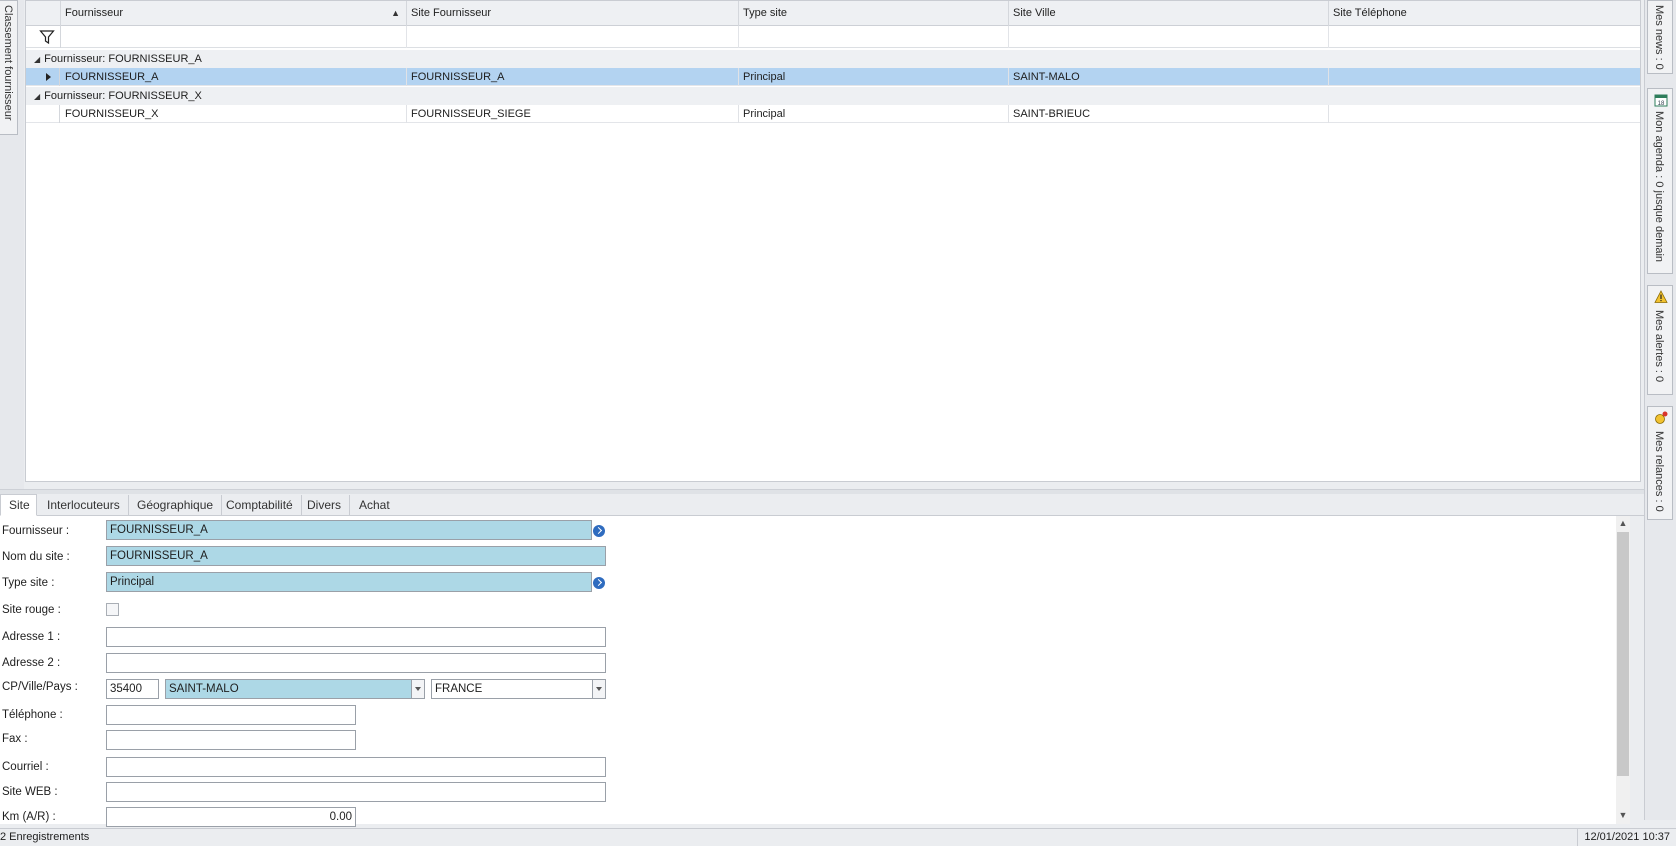 This screenshot has width=1676, height=846. Describe the element at coordinates (395, 13) in the screenshot. I see `sort-ascending-icon: ▲` at that location.